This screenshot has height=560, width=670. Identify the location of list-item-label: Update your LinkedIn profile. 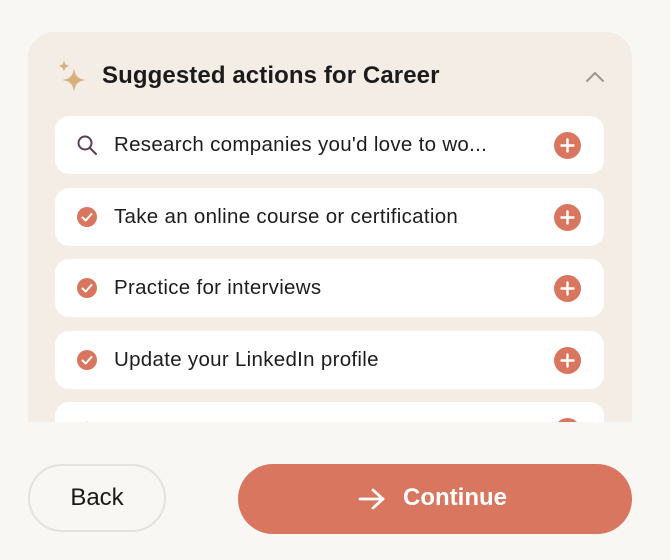
(246, 359).